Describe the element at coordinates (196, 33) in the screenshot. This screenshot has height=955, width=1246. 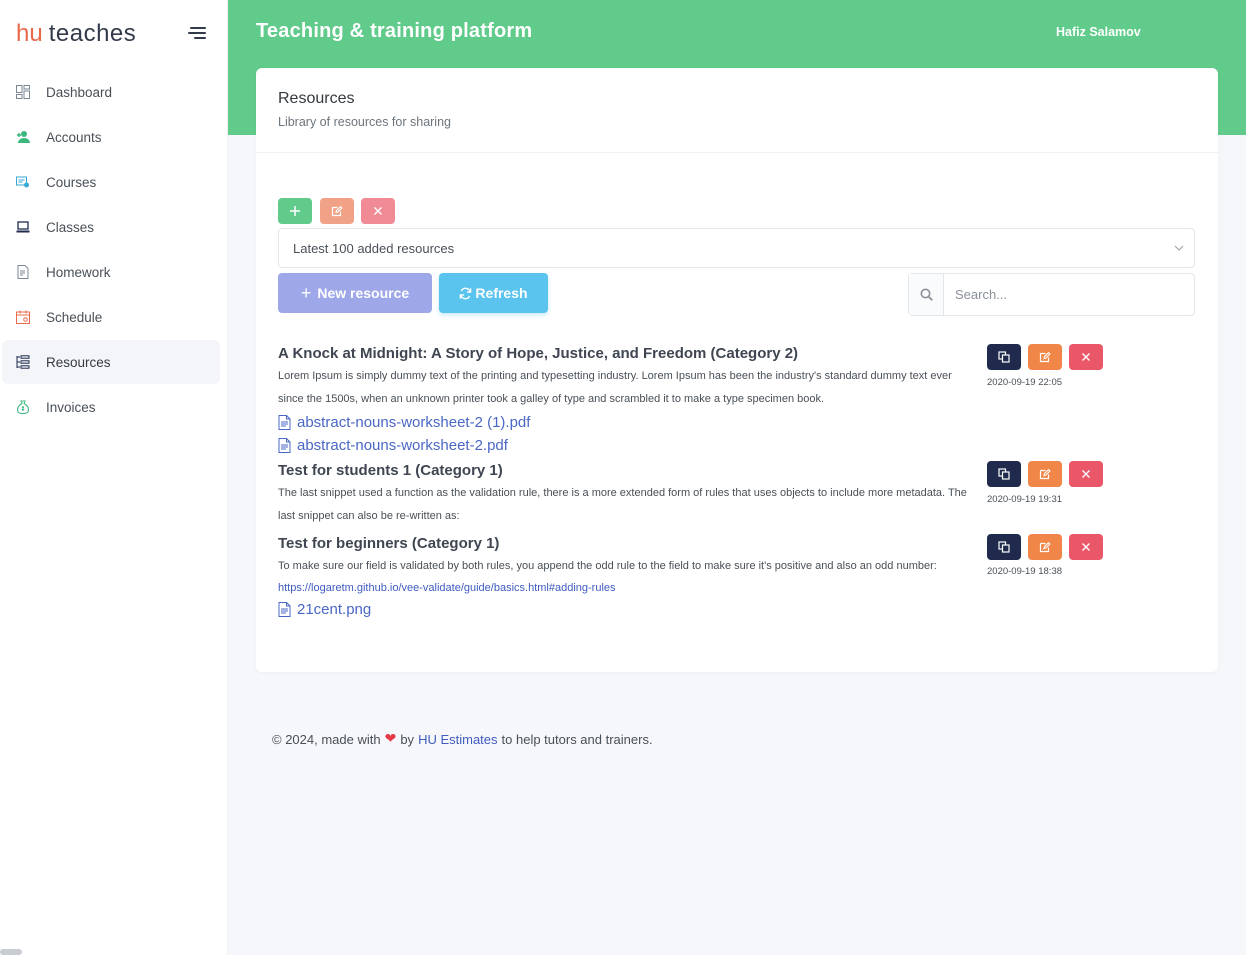
I see `menu-toggle-icon` at that location.